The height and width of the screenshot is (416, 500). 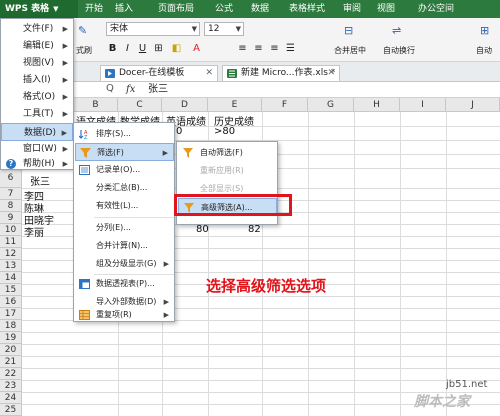 I want to click on menu-item-window: 窗口(W) ▶, so click(x=37, y=149).